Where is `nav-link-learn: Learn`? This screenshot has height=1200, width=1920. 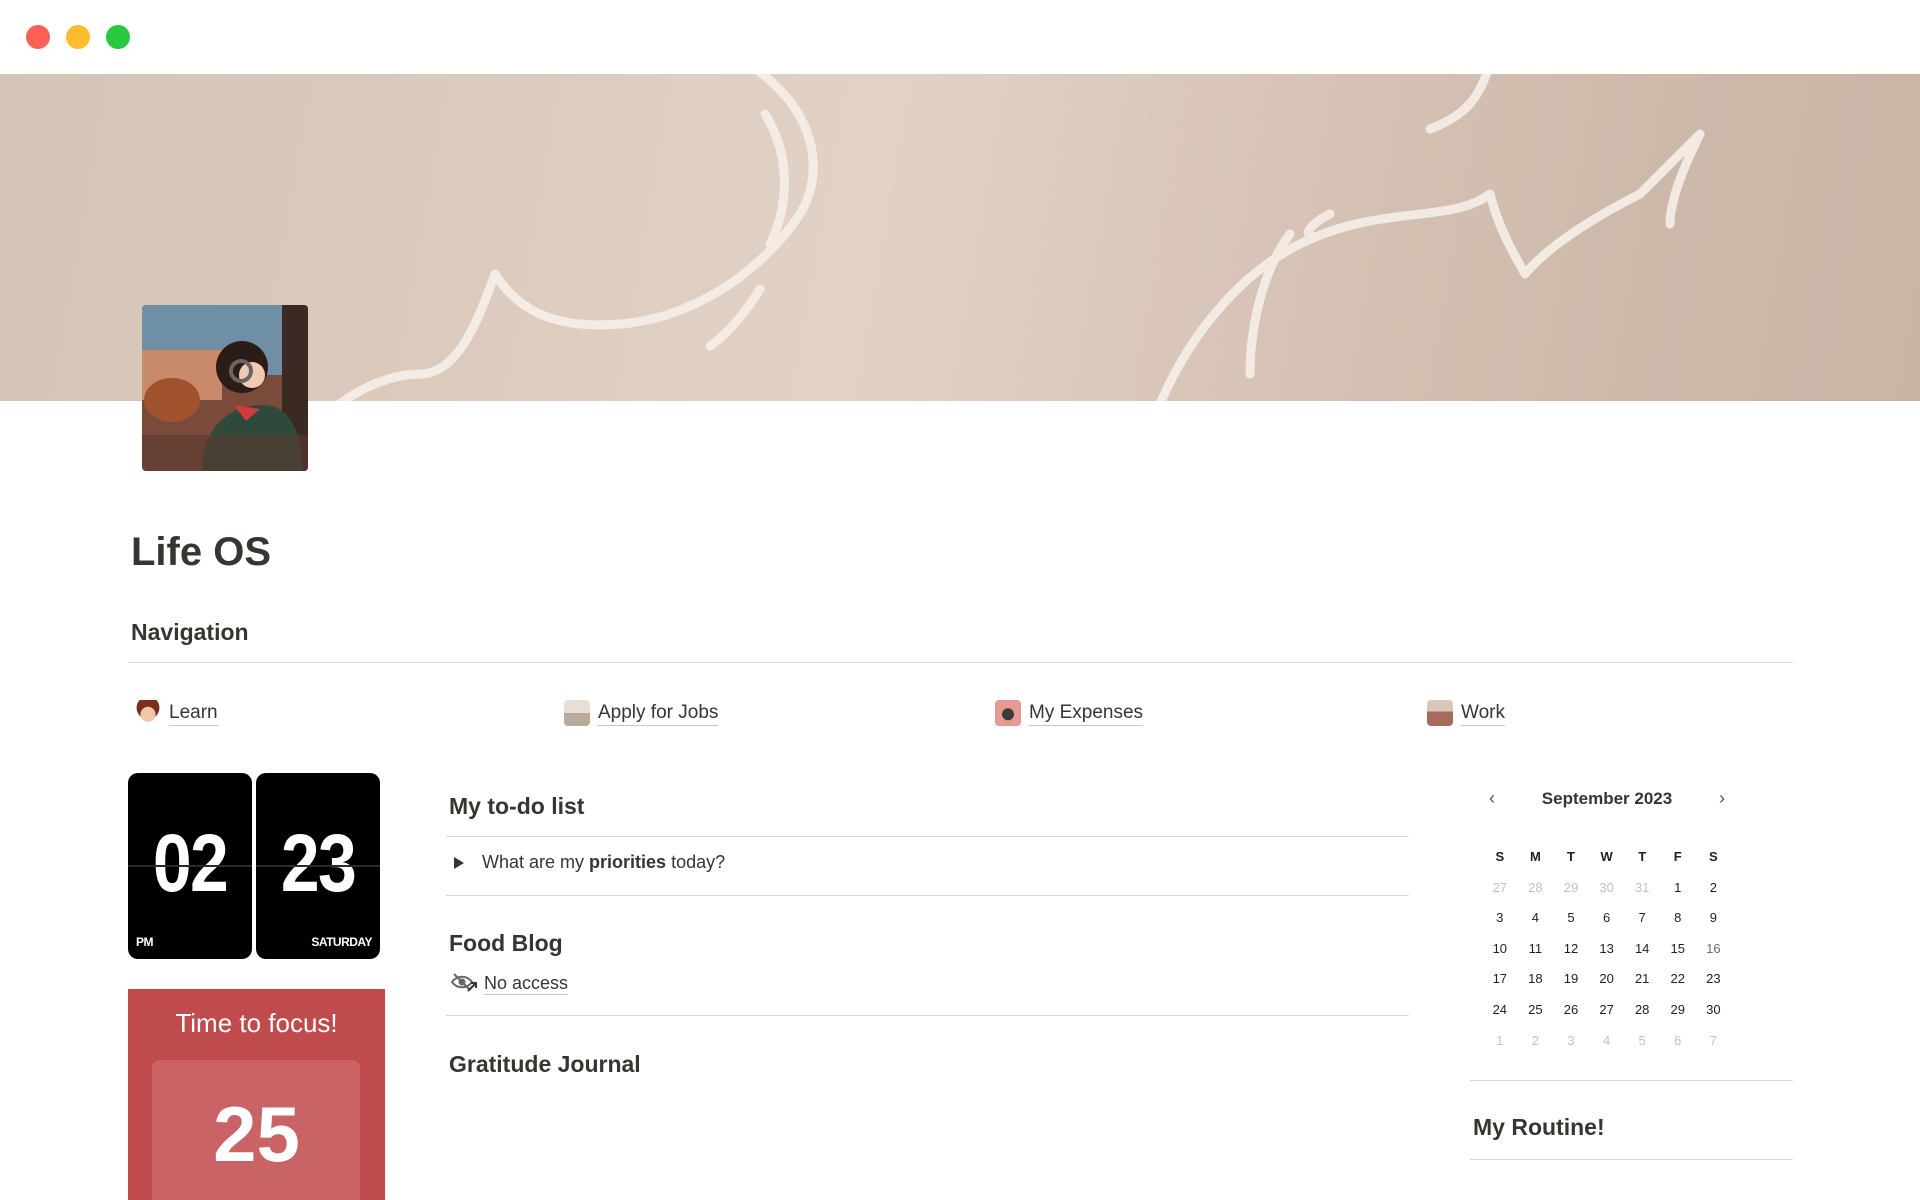
nav-link-learn: Learn is located at coordinates (176, 713).